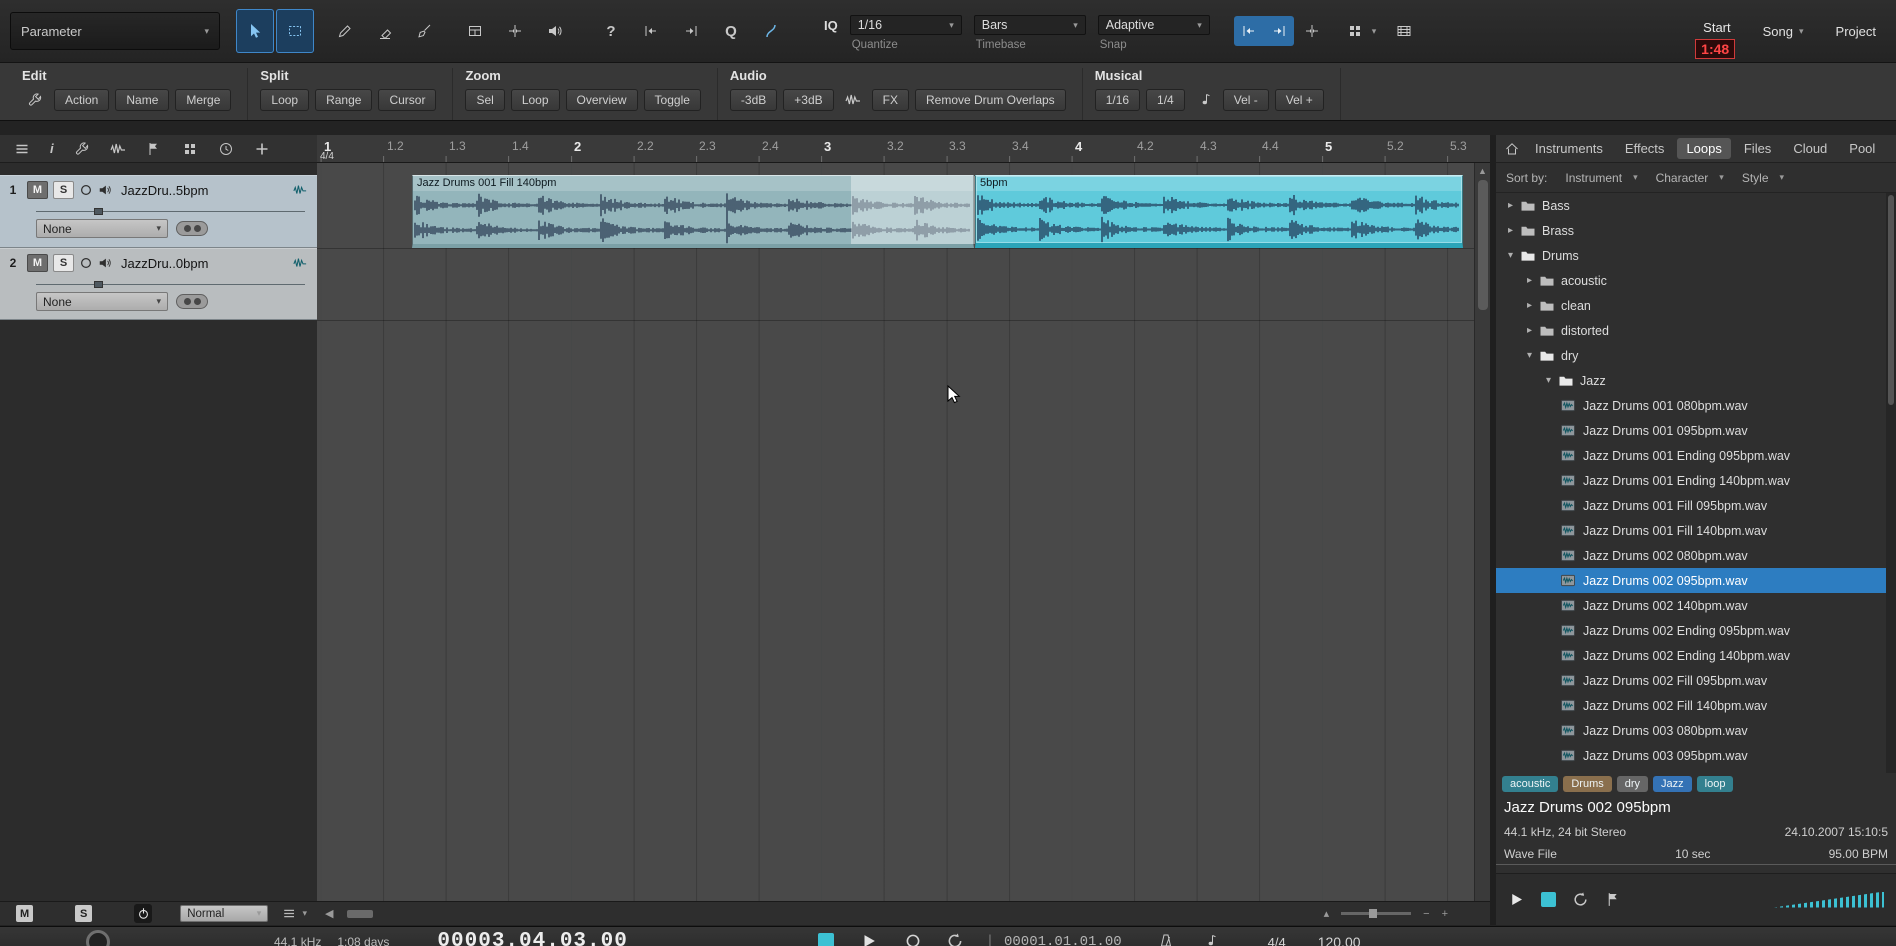 The image size is (1896, 946). Describe the element at coordinates (1696, 530) in the screenshot. I see `loop-file-item: Jazz Drums 001 Fill 140bpm.wav` at that location.